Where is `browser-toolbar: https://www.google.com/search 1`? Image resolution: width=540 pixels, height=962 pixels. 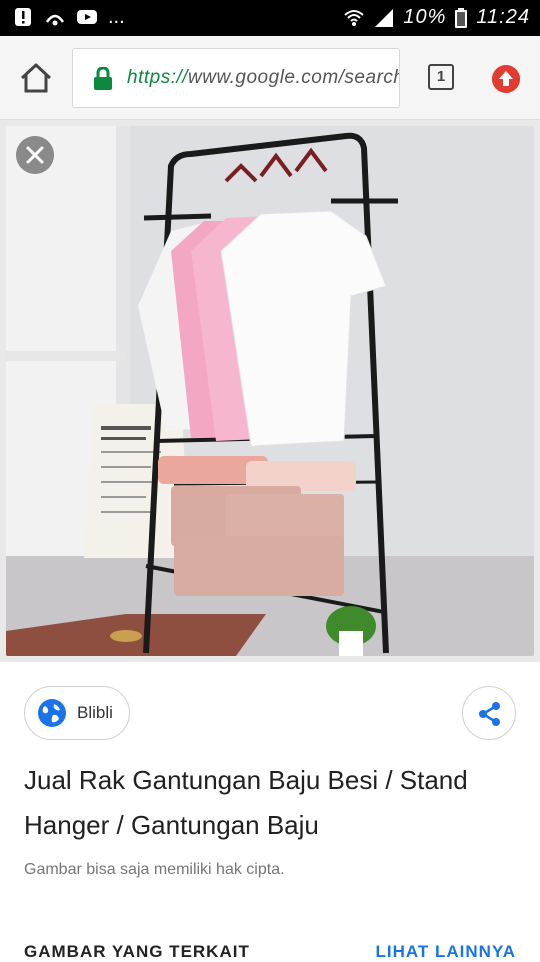
browser-toolbar: https://www.google.com/search 1 is located at coordinates (270, 78).